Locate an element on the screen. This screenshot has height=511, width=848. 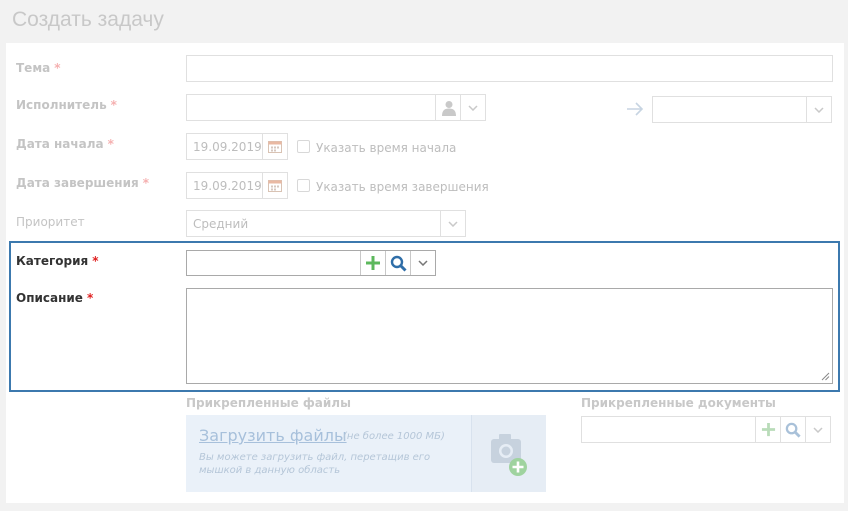
upload-limit-note: (не более 1000 МБ) is located at coordinates (394, 436).